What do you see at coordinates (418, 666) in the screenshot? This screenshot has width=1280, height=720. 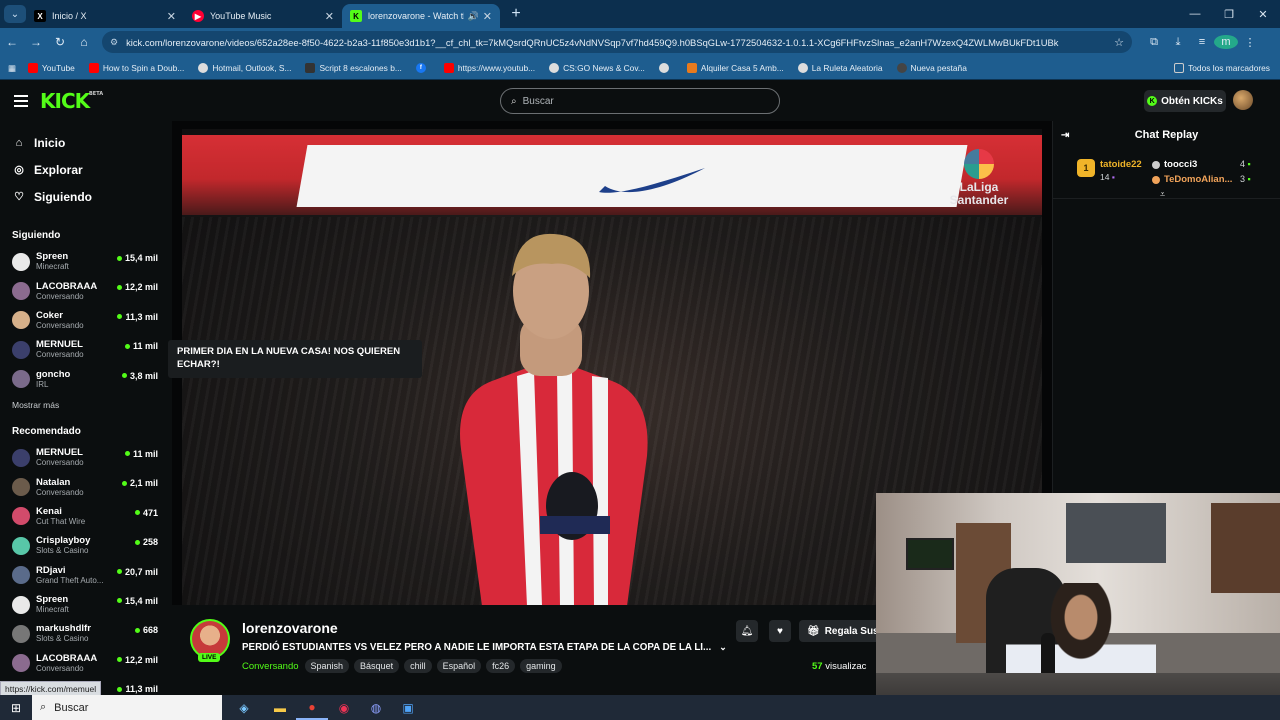 I see `tag: chill` at bounding box center [418, 666].